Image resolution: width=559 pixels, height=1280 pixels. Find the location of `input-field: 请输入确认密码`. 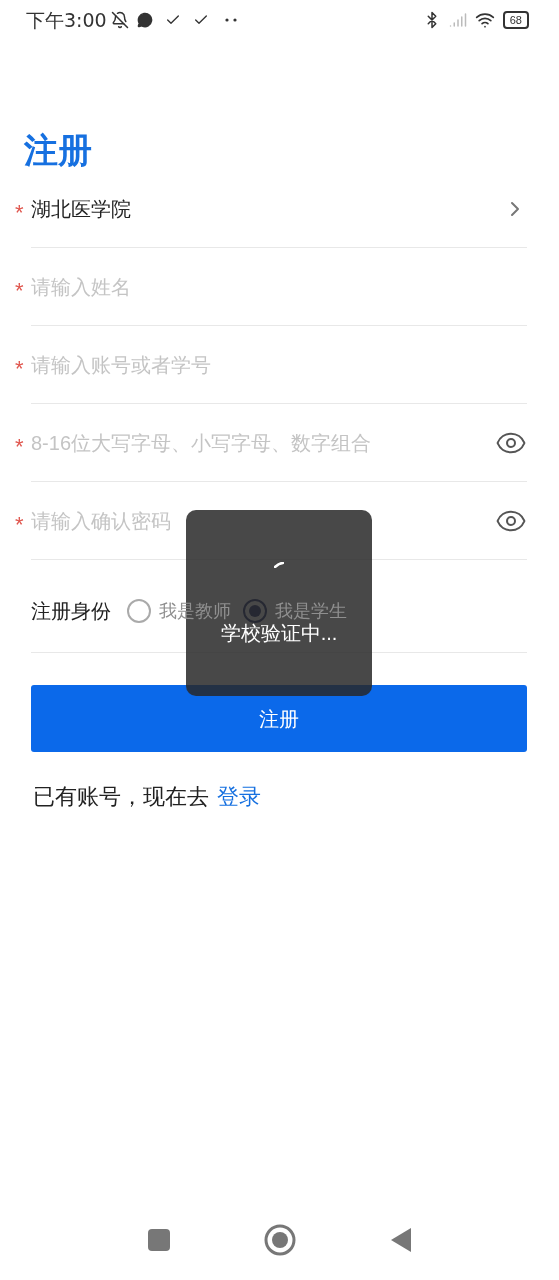

input-field: 请输入确认密码 is located at coordinates (263, 520).